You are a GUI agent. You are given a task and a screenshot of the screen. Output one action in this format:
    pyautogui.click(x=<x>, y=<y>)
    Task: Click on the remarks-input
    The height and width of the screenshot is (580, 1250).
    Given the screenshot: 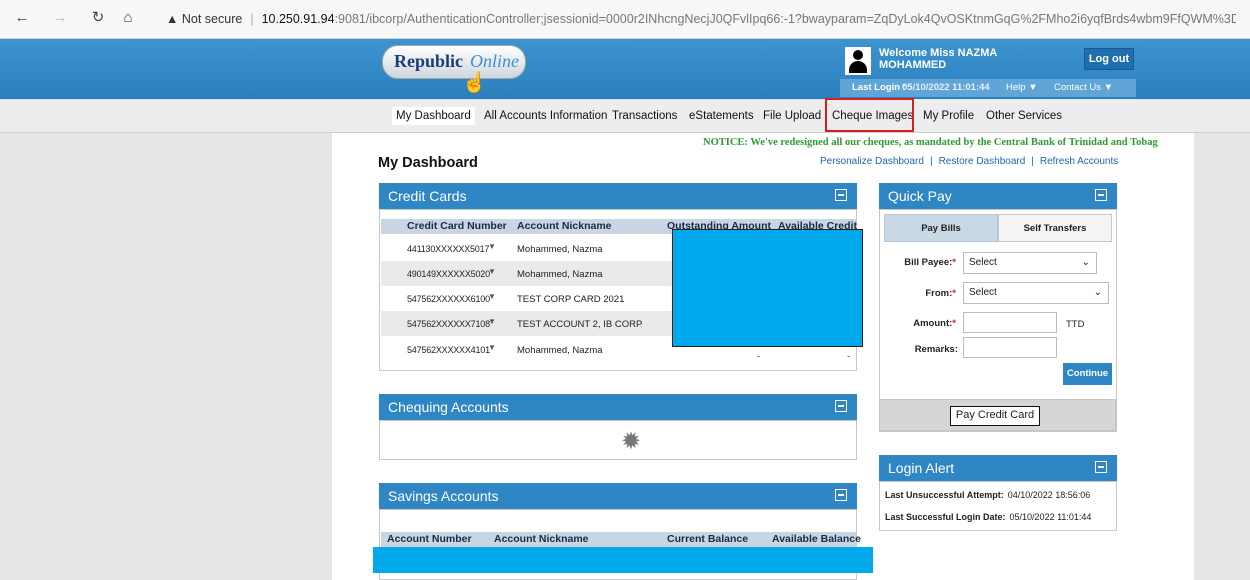 What is the action you would take?
    pyautogui.click(x=1010, y=347)
    